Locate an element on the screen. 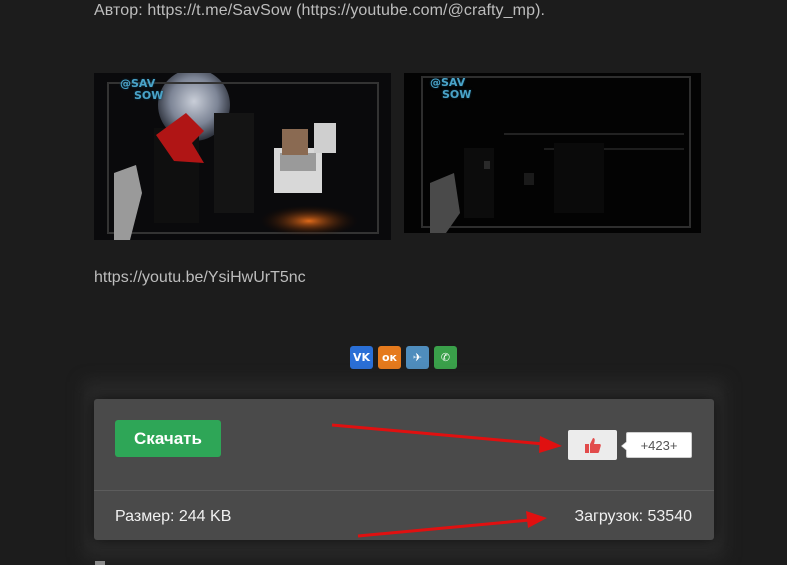  like-button is located at coordinates (592, 445).